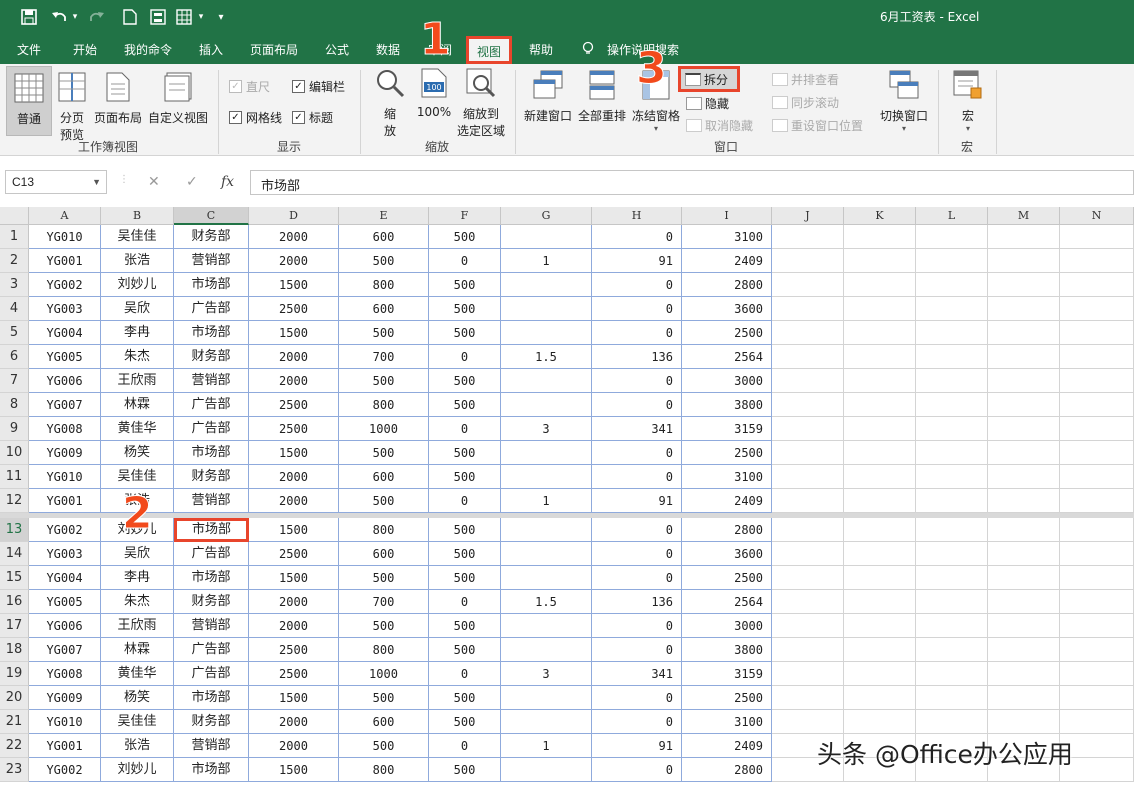 The image size is (1134, 789). What do you see at coordinates (294, 554) in the screenshot?
I see `cell-d14: 2500` at bounding box center [294, 554].